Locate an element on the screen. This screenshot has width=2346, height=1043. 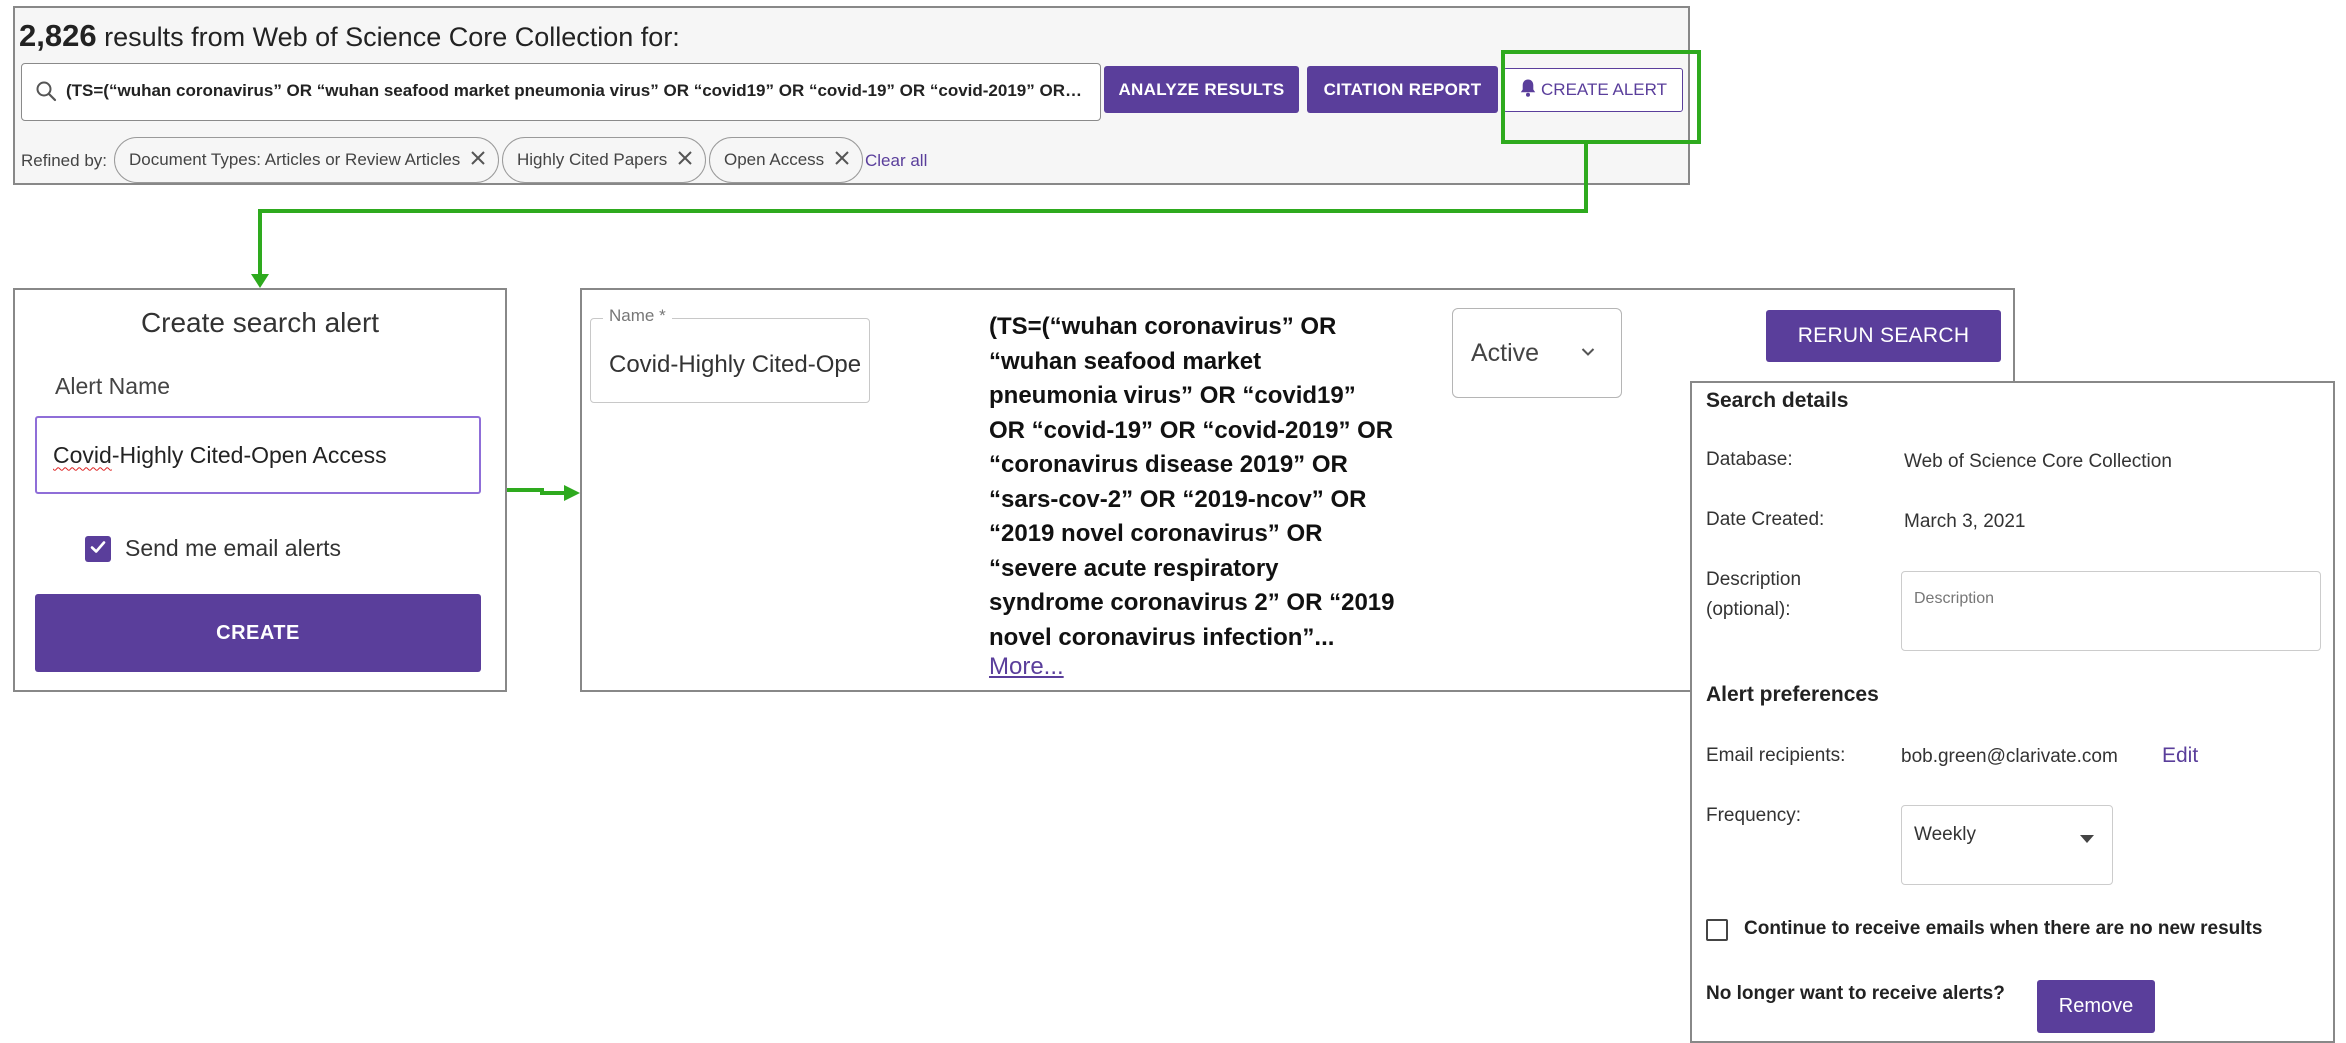
remove-button: Remove is located at coordinates (2096, 1006).